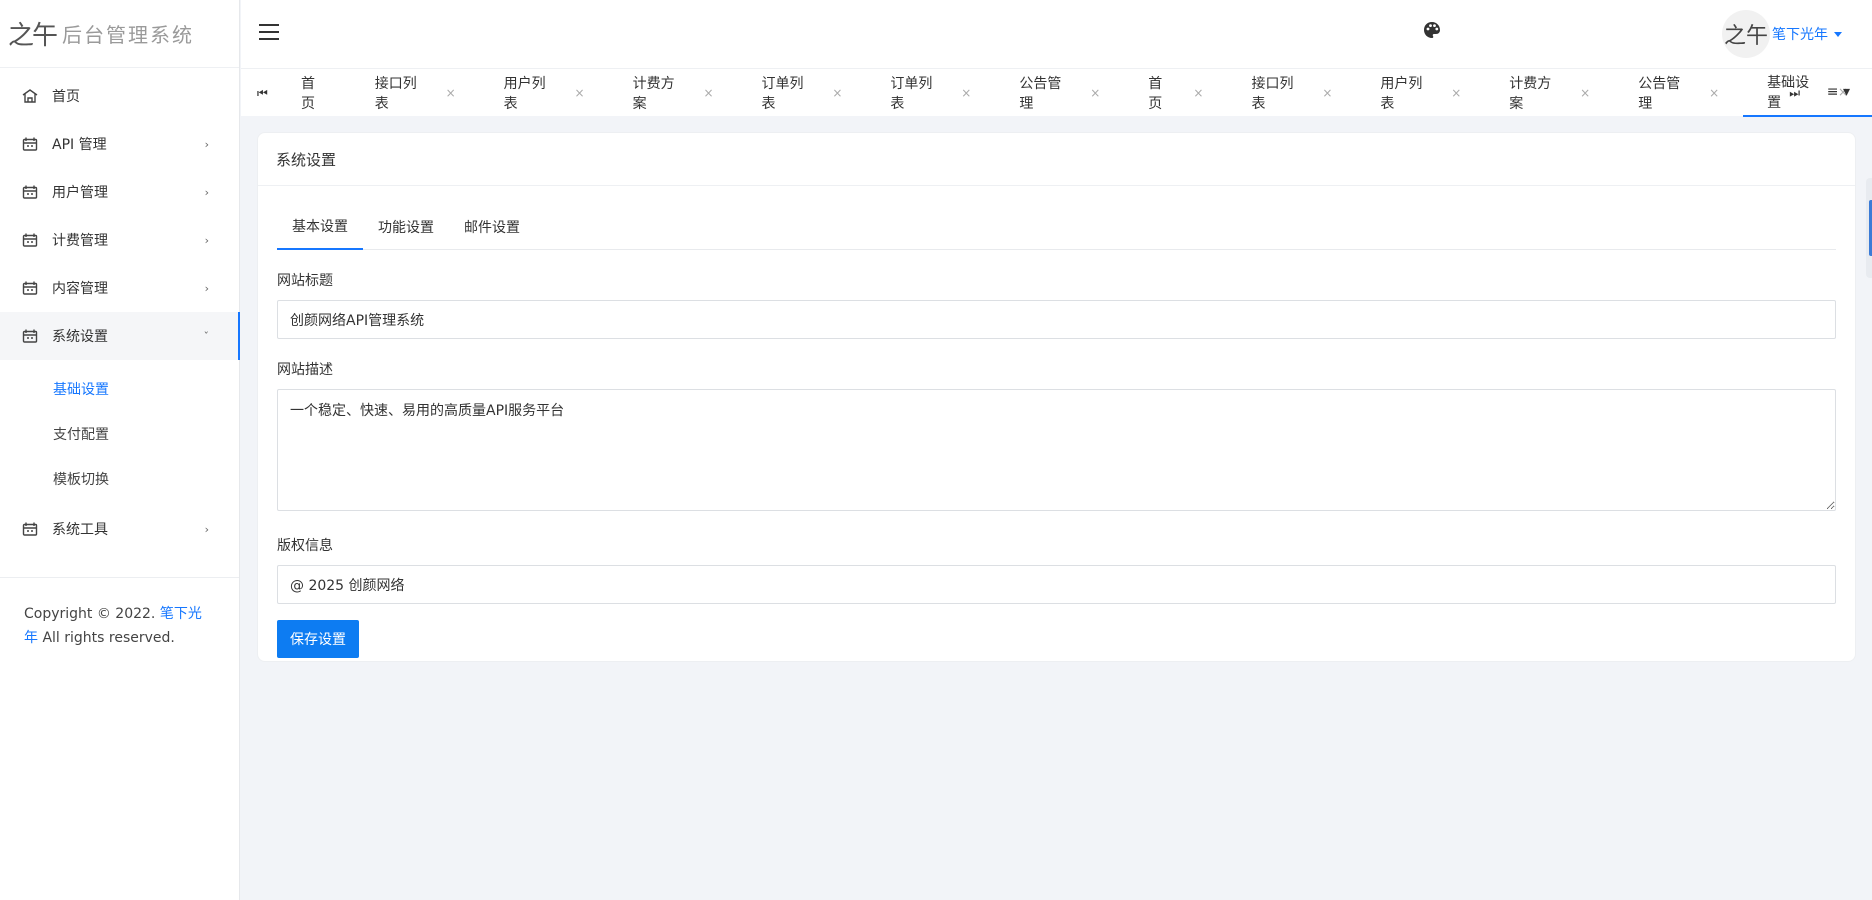  I want to click on settings-tabs: 基本设置 功能设置 邮件设置, so click(1056, 227).